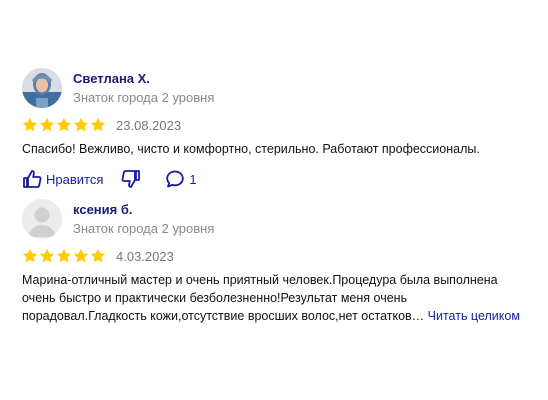  Describe the element at coordinates (143, 79) in the screenshot. I see `author-name: Светлана Х.` at that location.